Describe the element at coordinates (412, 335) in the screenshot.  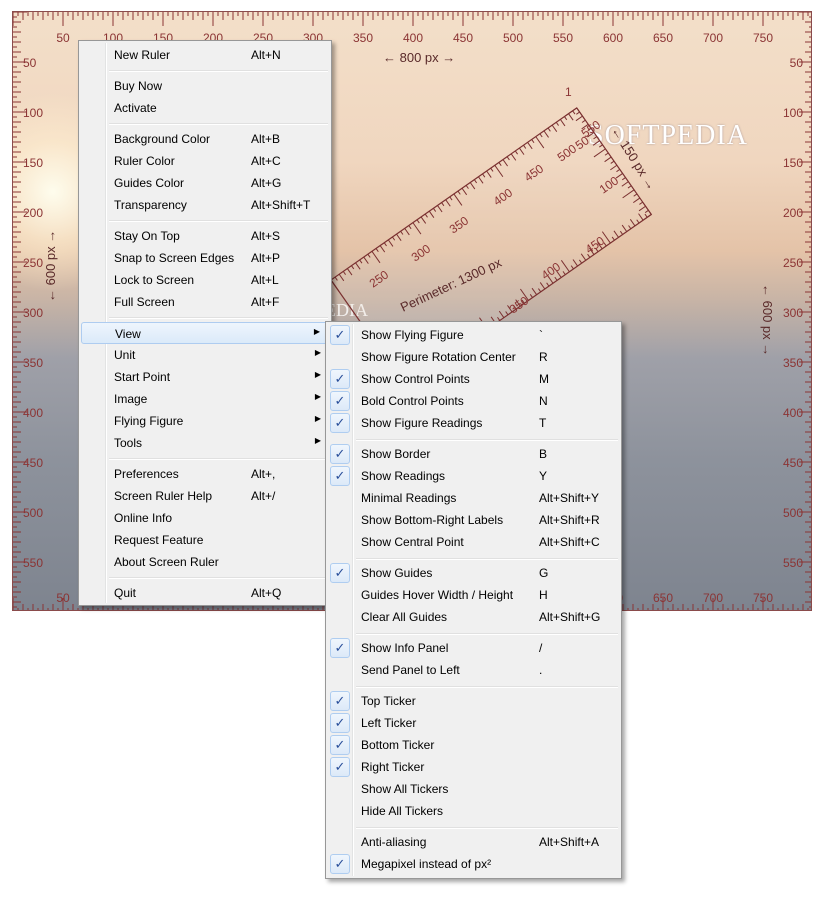
I see `view-item-label: Show Flying Figure` at that location.